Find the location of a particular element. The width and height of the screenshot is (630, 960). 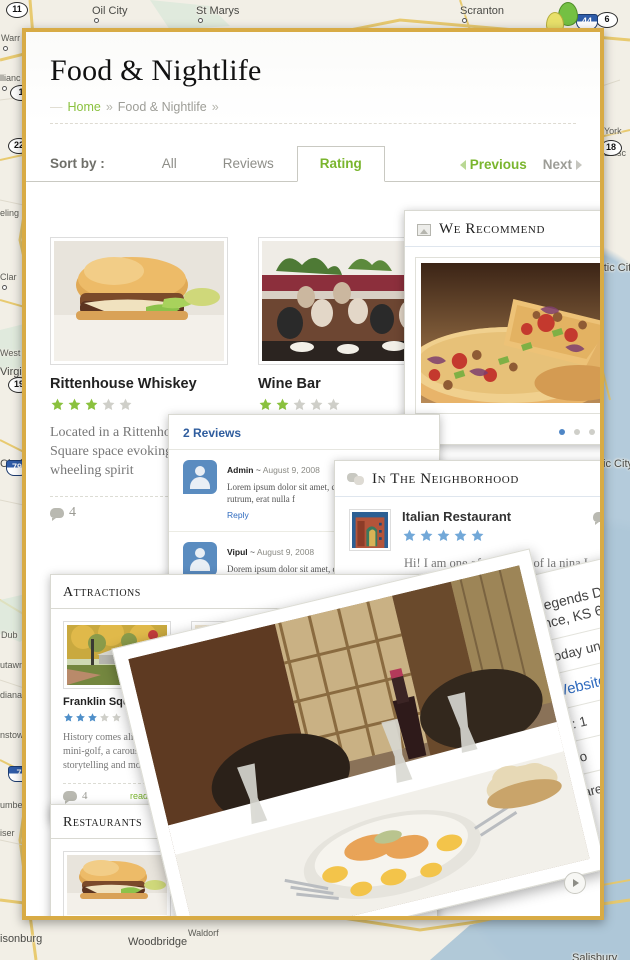

breadcrumb-home-link: Home is located at coordinates (84, 107).